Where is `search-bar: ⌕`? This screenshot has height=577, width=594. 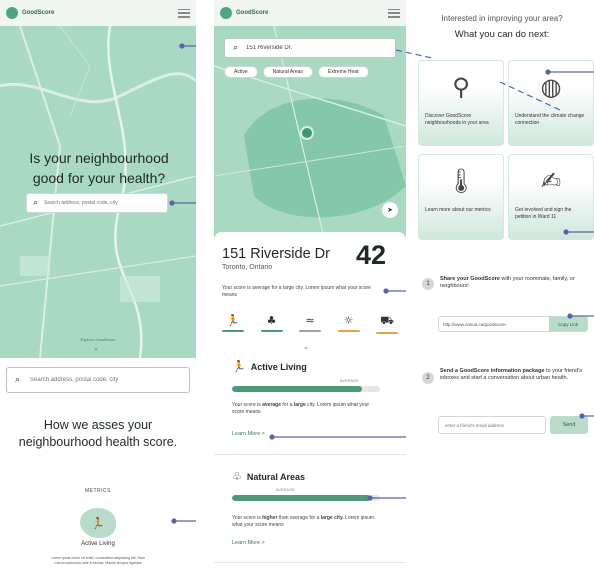 search-bar: ⌕ is located at coordinates (310, 48).